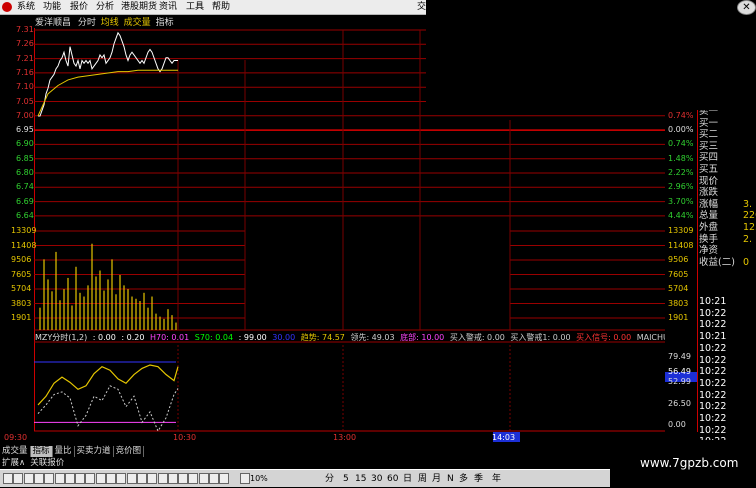  What do you see at coordinates (25, 172) in the screenshot?
I see `price-label-left: 6.80` at bounding box center [25, 172].